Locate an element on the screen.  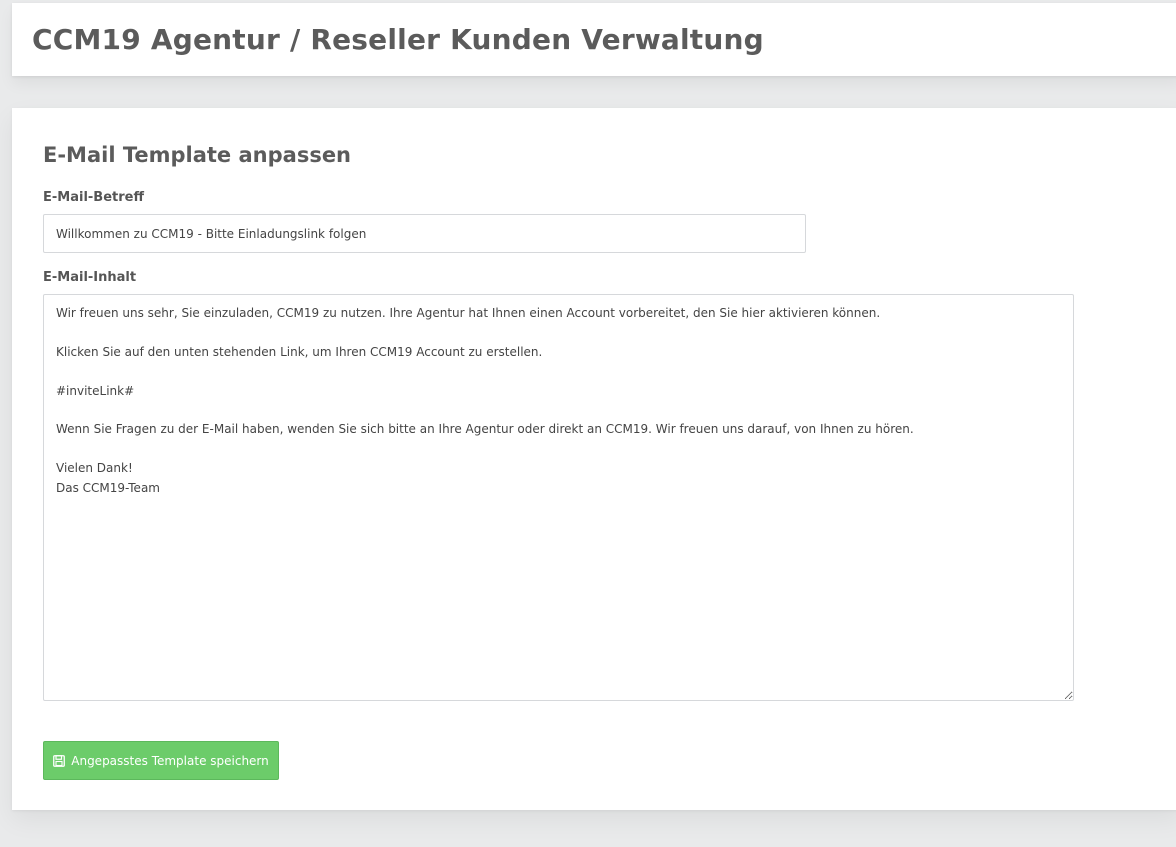
email-subject-label: E-Mail-Betreff is located at coordinates (93, 197).